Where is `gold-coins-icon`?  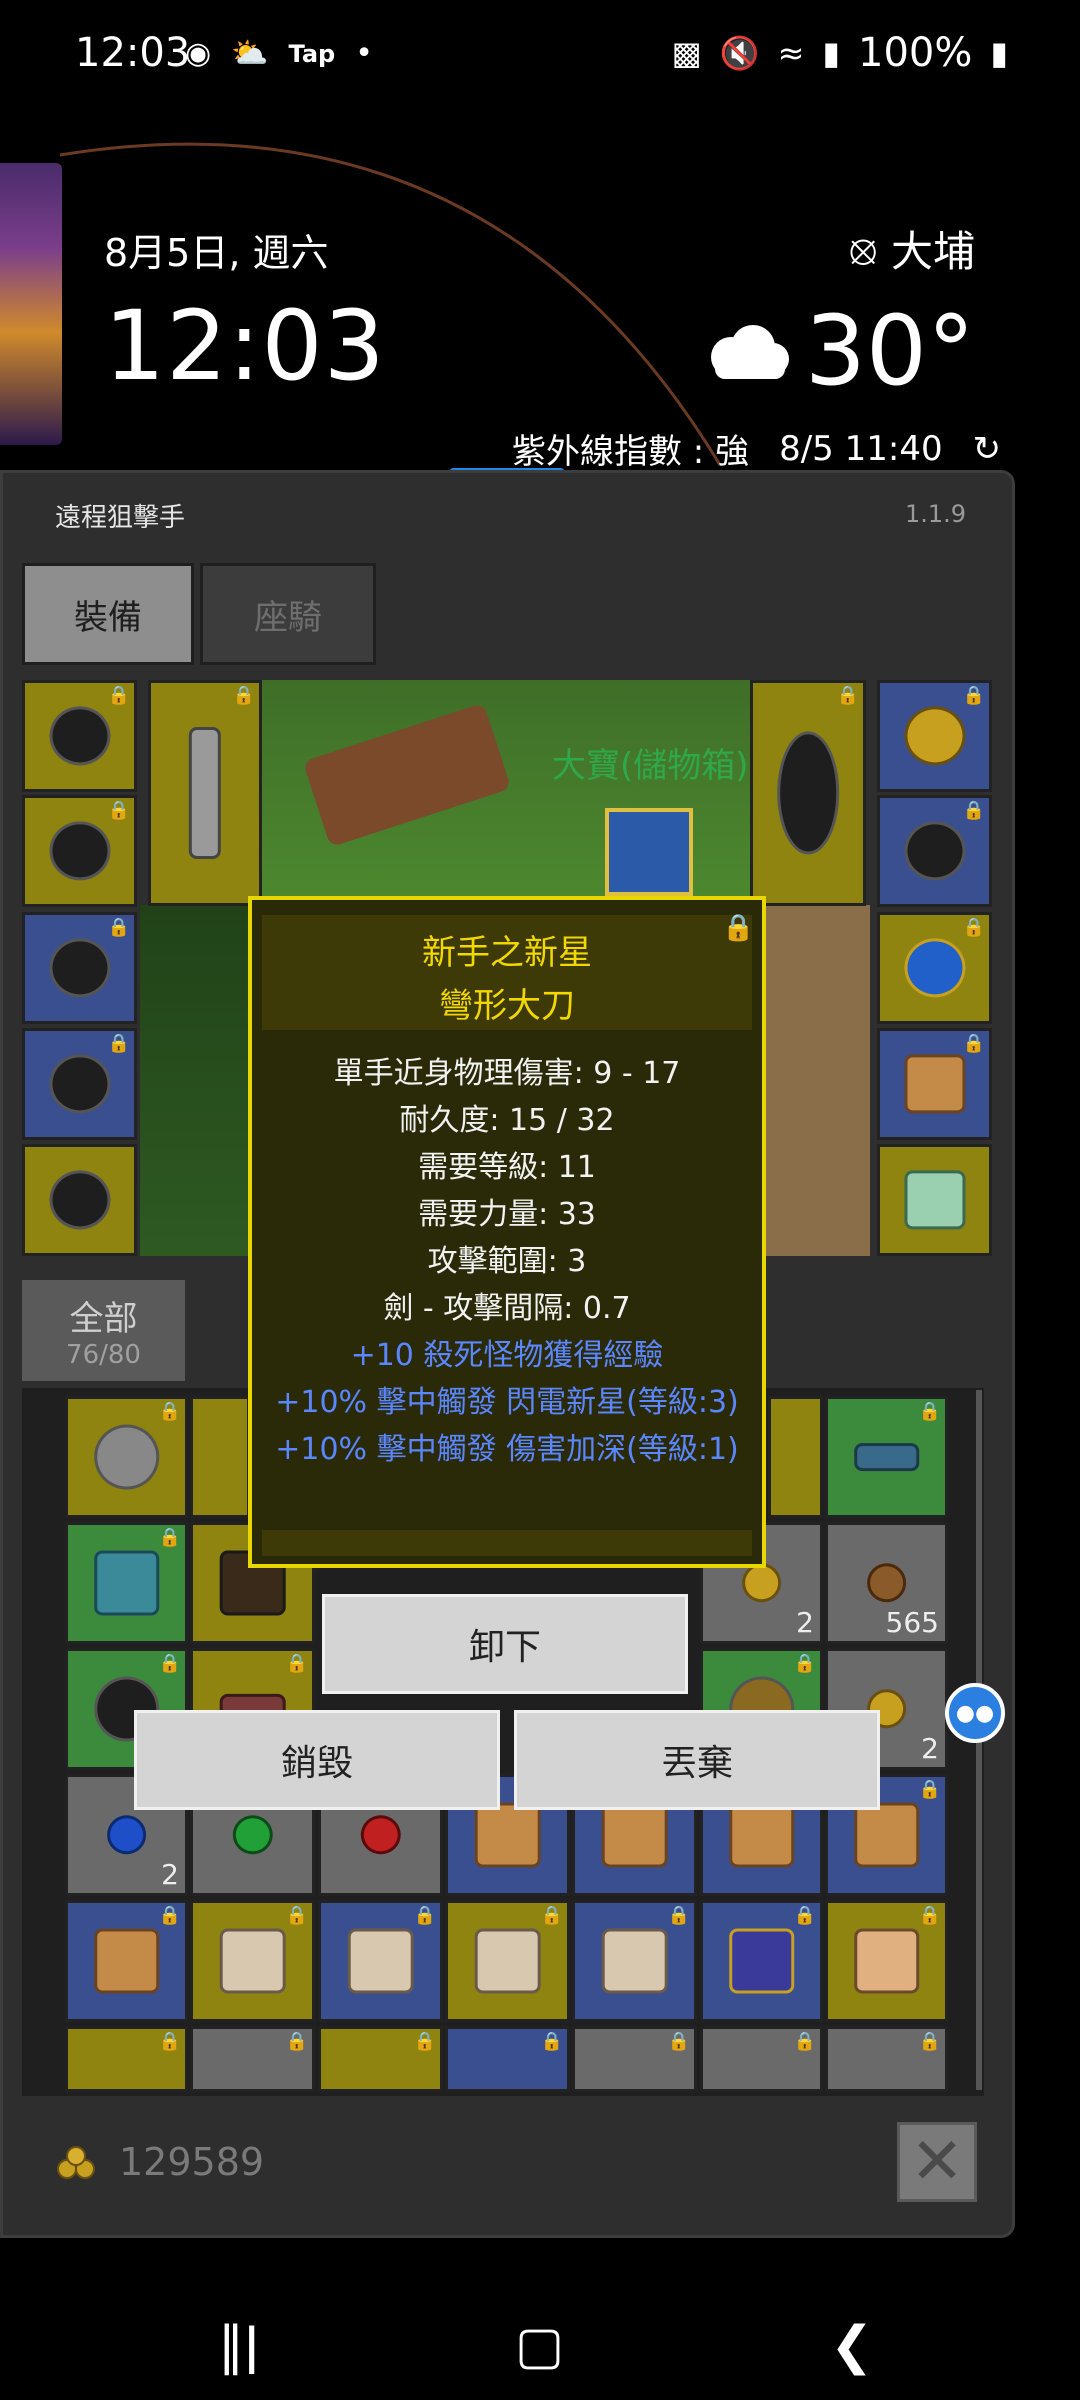 gold-coins-icon is located at coordinates (76, 2162).